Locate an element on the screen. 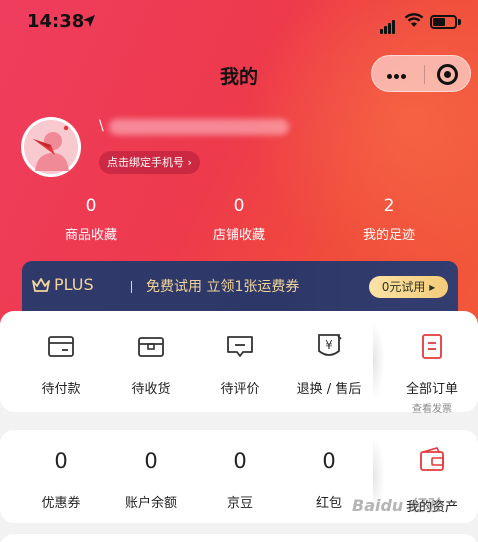 This screenshot has height=542, width=478. order-pending-review: 待评价 is located at coordinates (240, 365).